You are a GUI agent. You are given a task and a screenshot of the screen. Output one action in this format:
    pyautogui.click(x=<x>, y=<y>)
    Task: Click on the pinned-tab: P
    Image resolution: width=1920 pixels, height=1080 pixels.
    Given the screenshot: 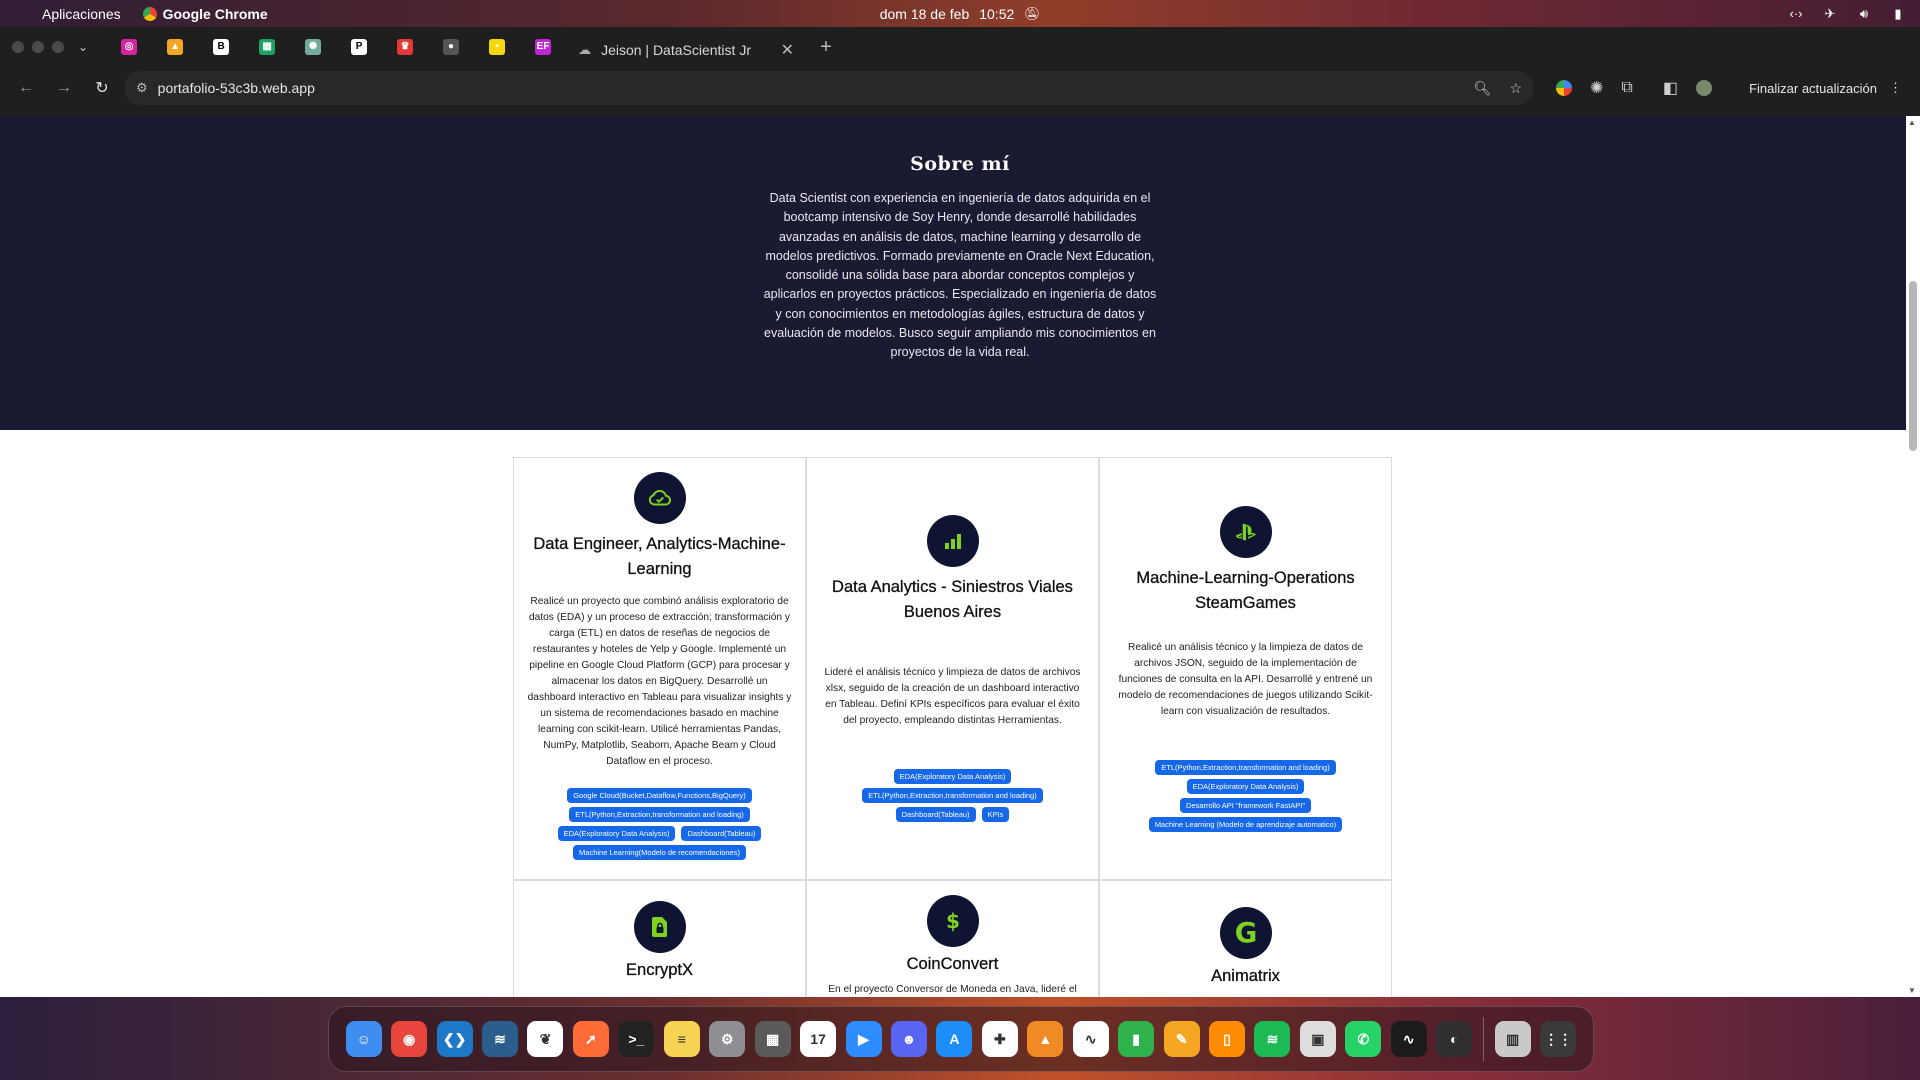 What is the action you would take?
    pyautogui.click(x=359, y=47)
    